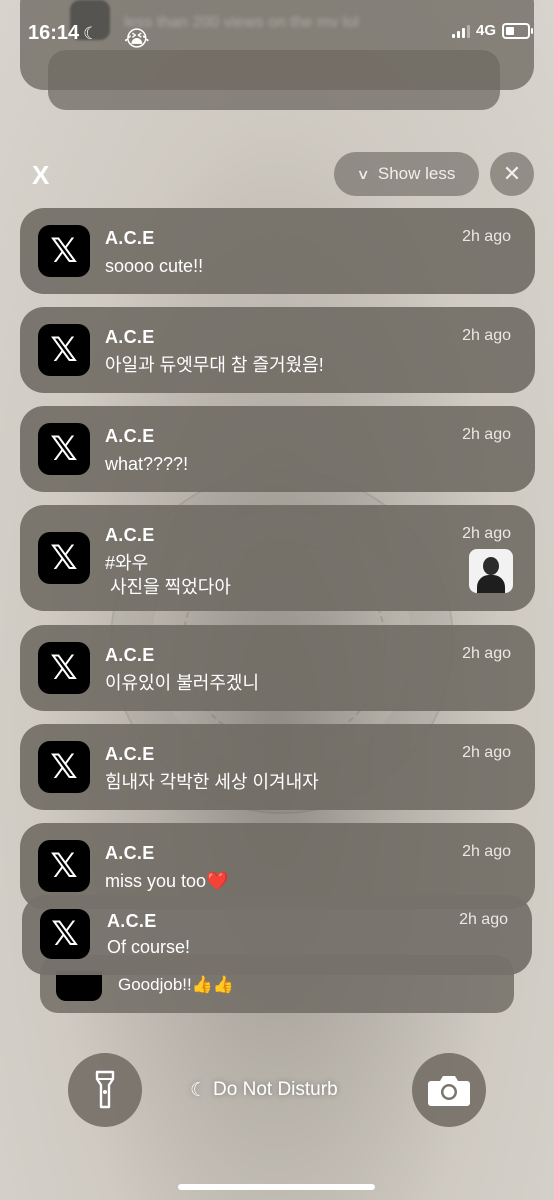  What do you see at coordinates (212, 782) in the screenshot?
I see `notification-message: 힘내자 각박한 세상 이겨내자` at bounding box center [212, 782].